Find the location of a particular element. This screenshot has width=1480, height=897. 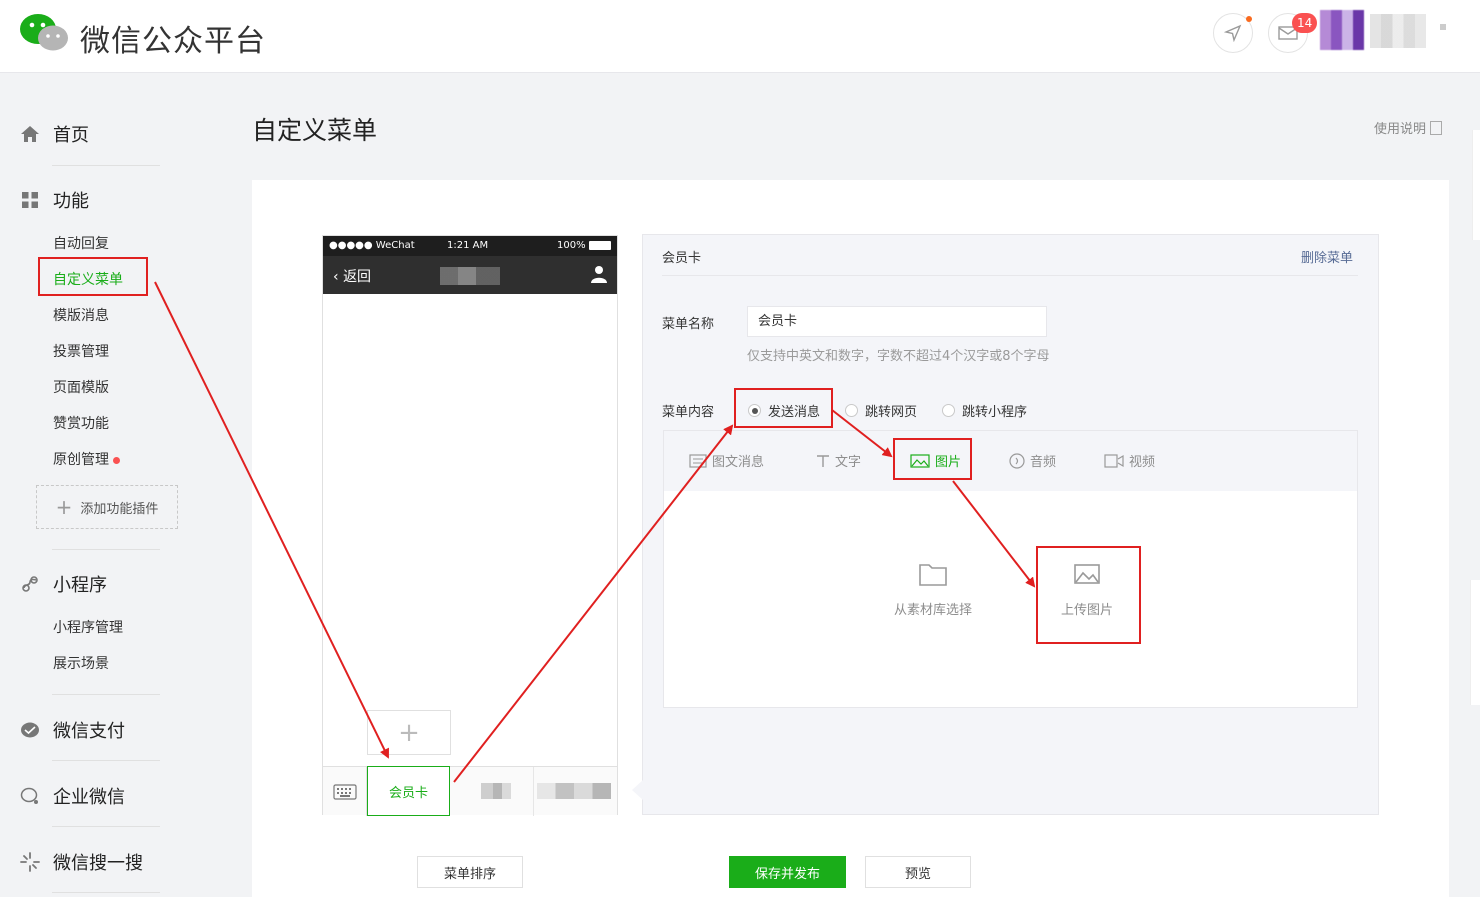

menu-name-label: 菜单名称 is located at coordinates (688, 324).